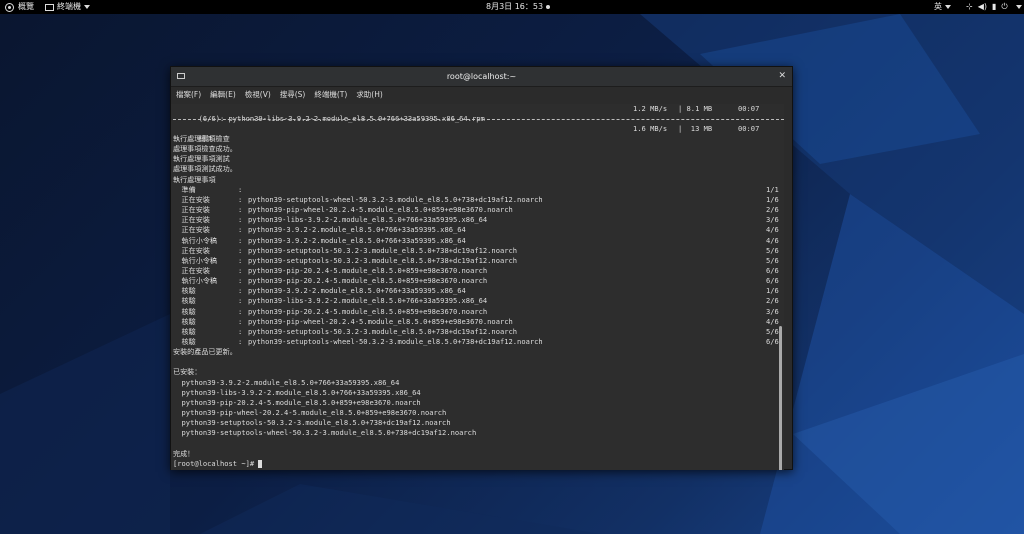  I want to click on close-icon: ✕, so click(782, 76).